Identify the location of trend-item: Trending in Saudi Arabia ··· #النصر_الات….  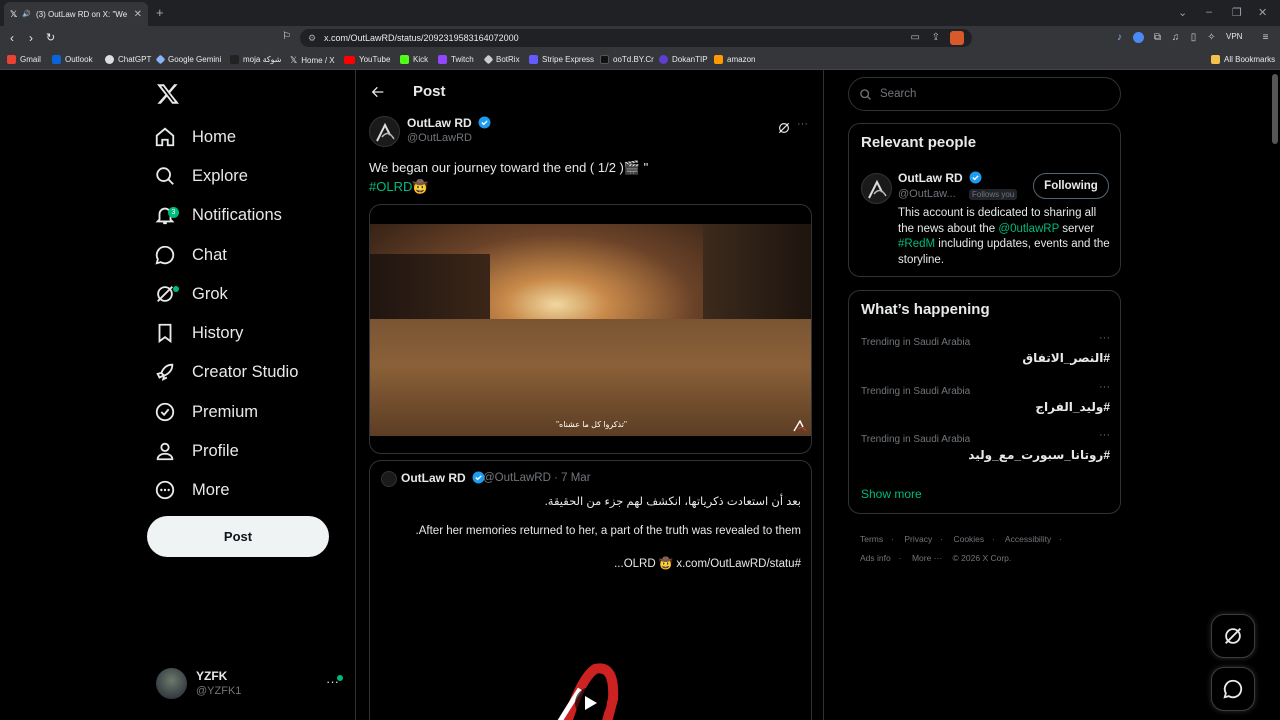
(985, 348).